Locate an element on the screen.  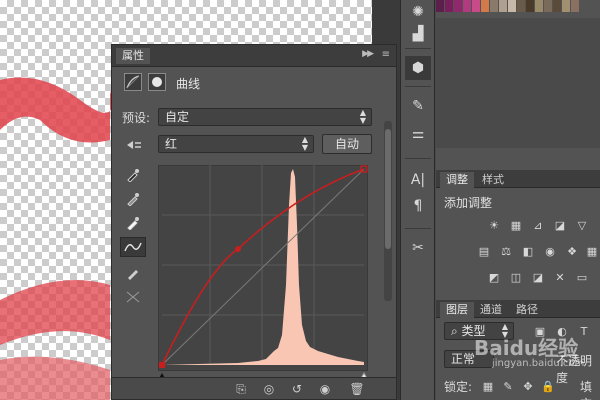
sun-icon: ✺ is located at coordinates (418, 12).